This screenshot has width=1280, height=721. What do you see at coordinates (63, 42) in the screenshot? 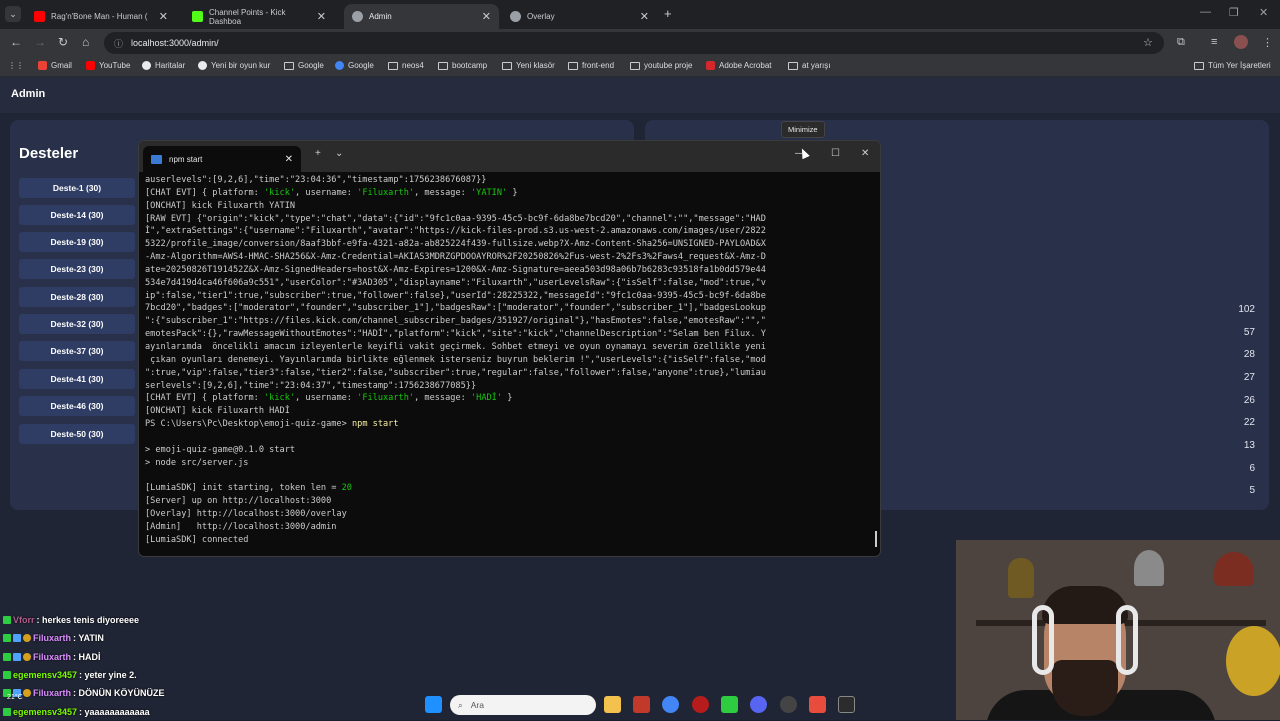
I see `reload-icon: ↻` at bounding box center [63, 42].